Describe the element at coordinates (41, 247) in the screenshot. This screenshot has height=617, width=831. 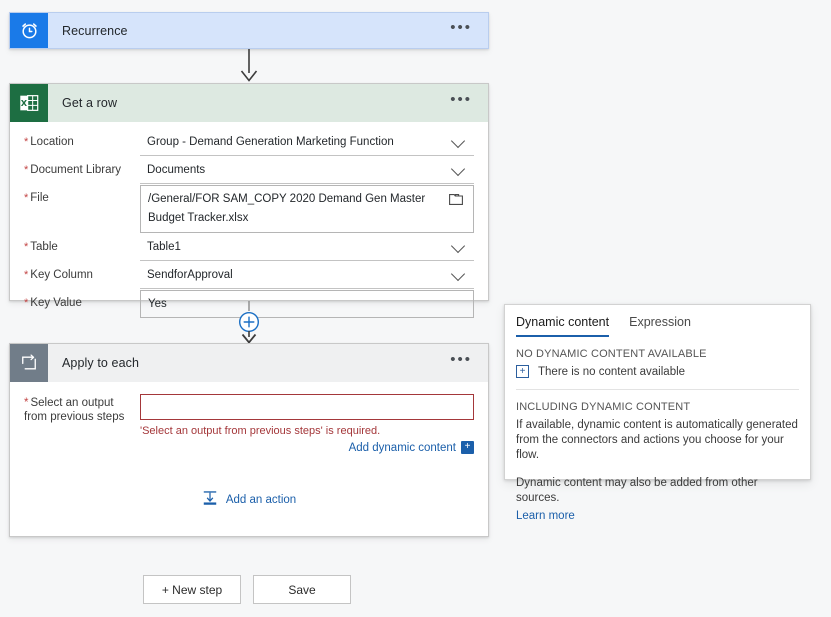
I see `label-table: * Table` at that location.